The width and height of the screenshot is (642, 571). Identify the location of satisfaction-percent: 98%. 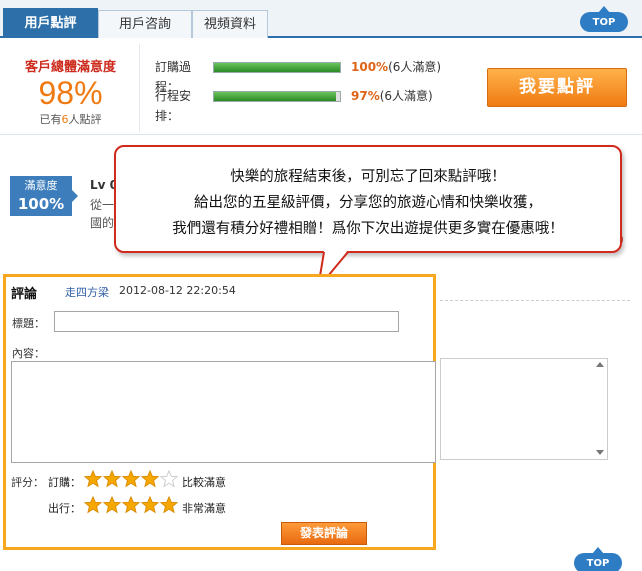
(70, 93).